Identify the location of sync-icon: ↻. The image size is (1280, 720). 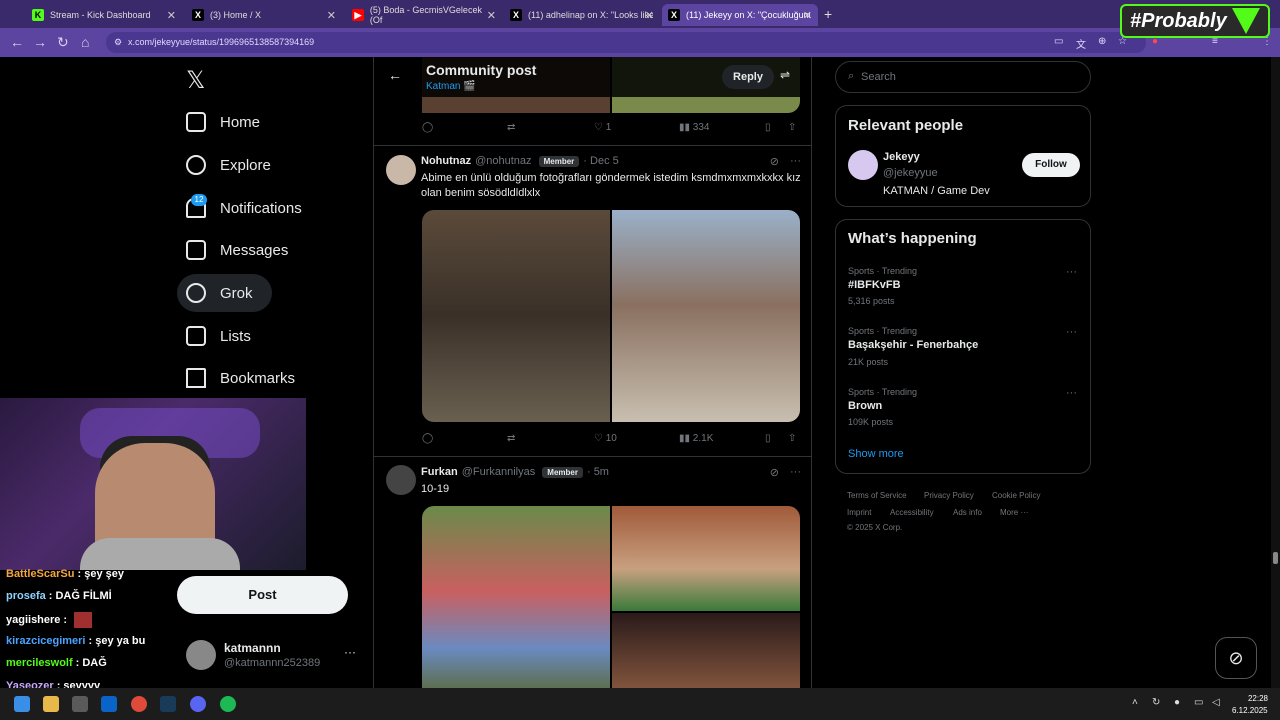
(1156, 702).